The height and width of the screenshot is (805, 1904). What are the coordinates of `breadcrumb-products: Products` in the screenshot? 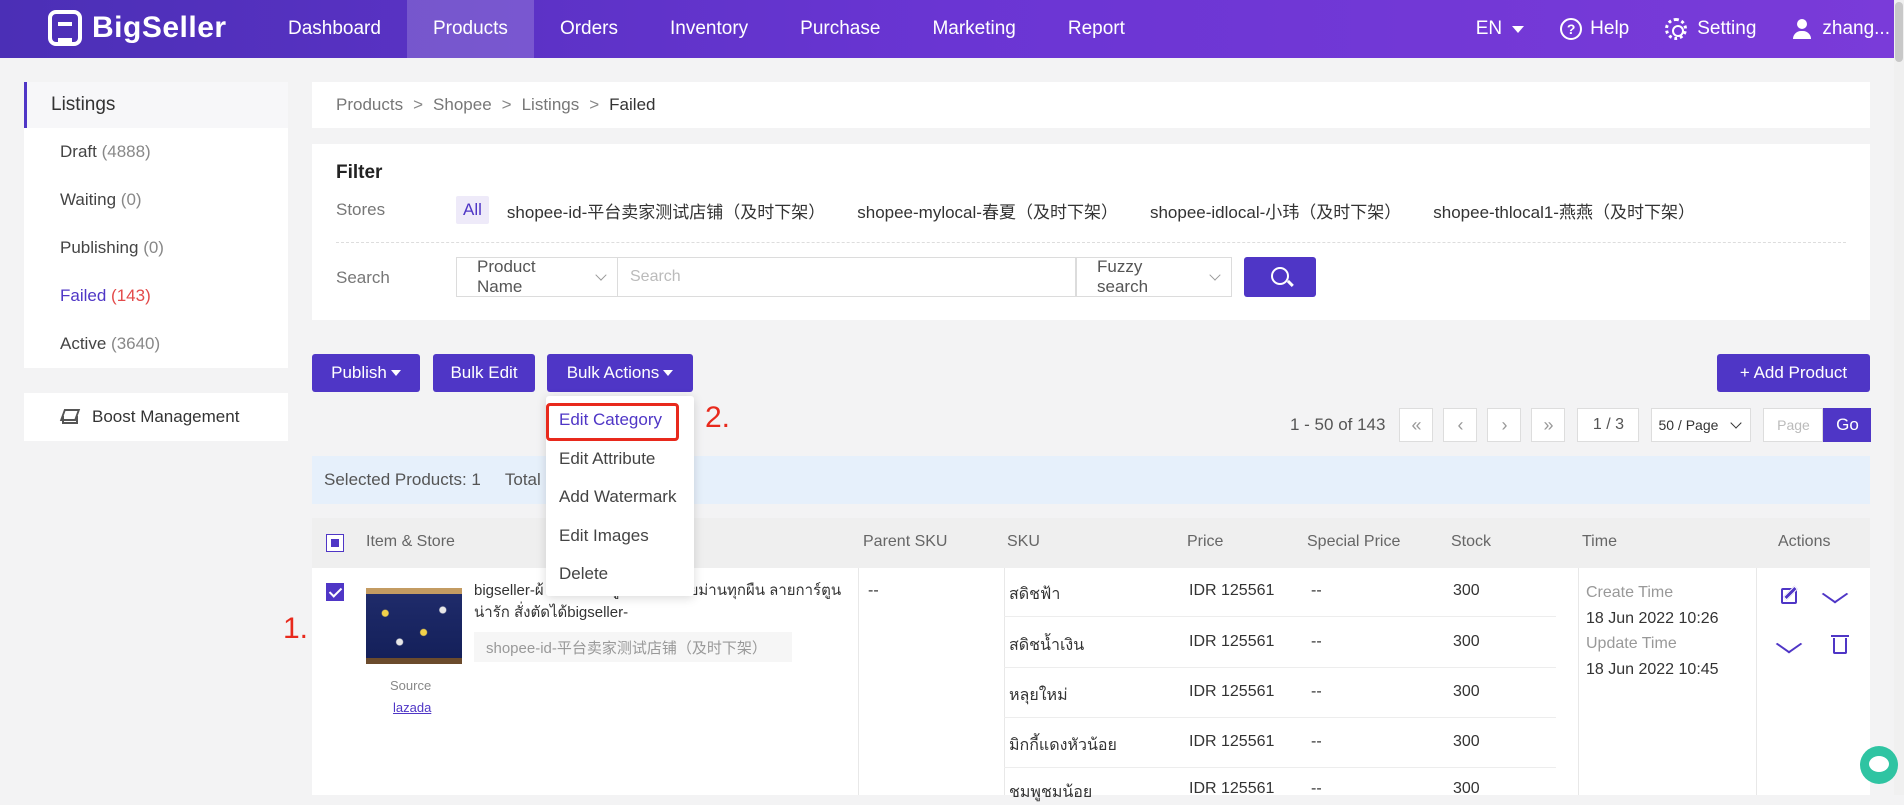 It's located at (369, 105).